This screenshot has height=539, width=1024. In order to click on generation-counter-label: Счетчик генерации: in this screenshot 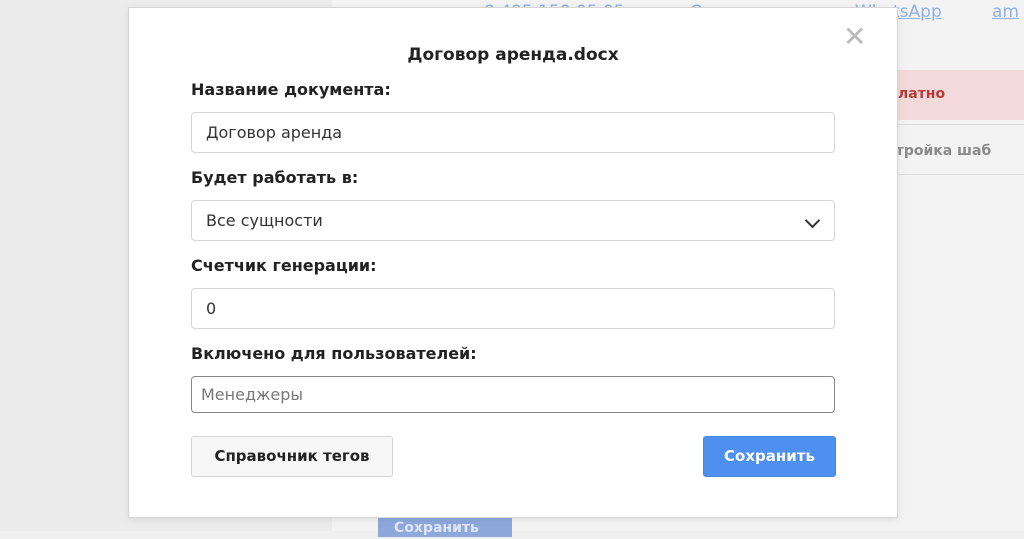, I will do `click(284, 265)`.